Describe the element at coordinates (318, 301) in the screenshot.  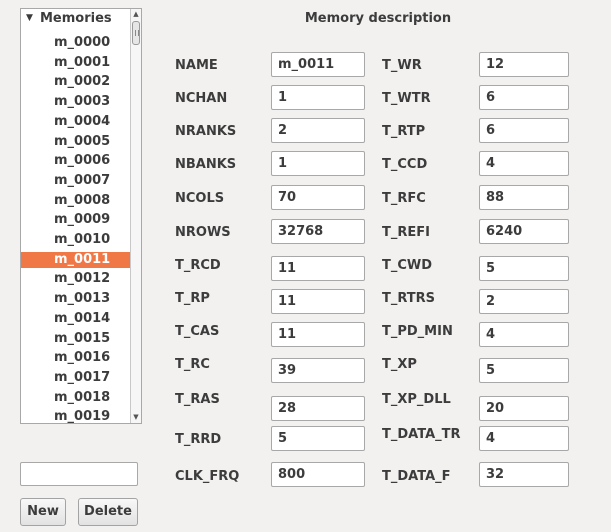
I see `field-t-rp: 11` at that location.